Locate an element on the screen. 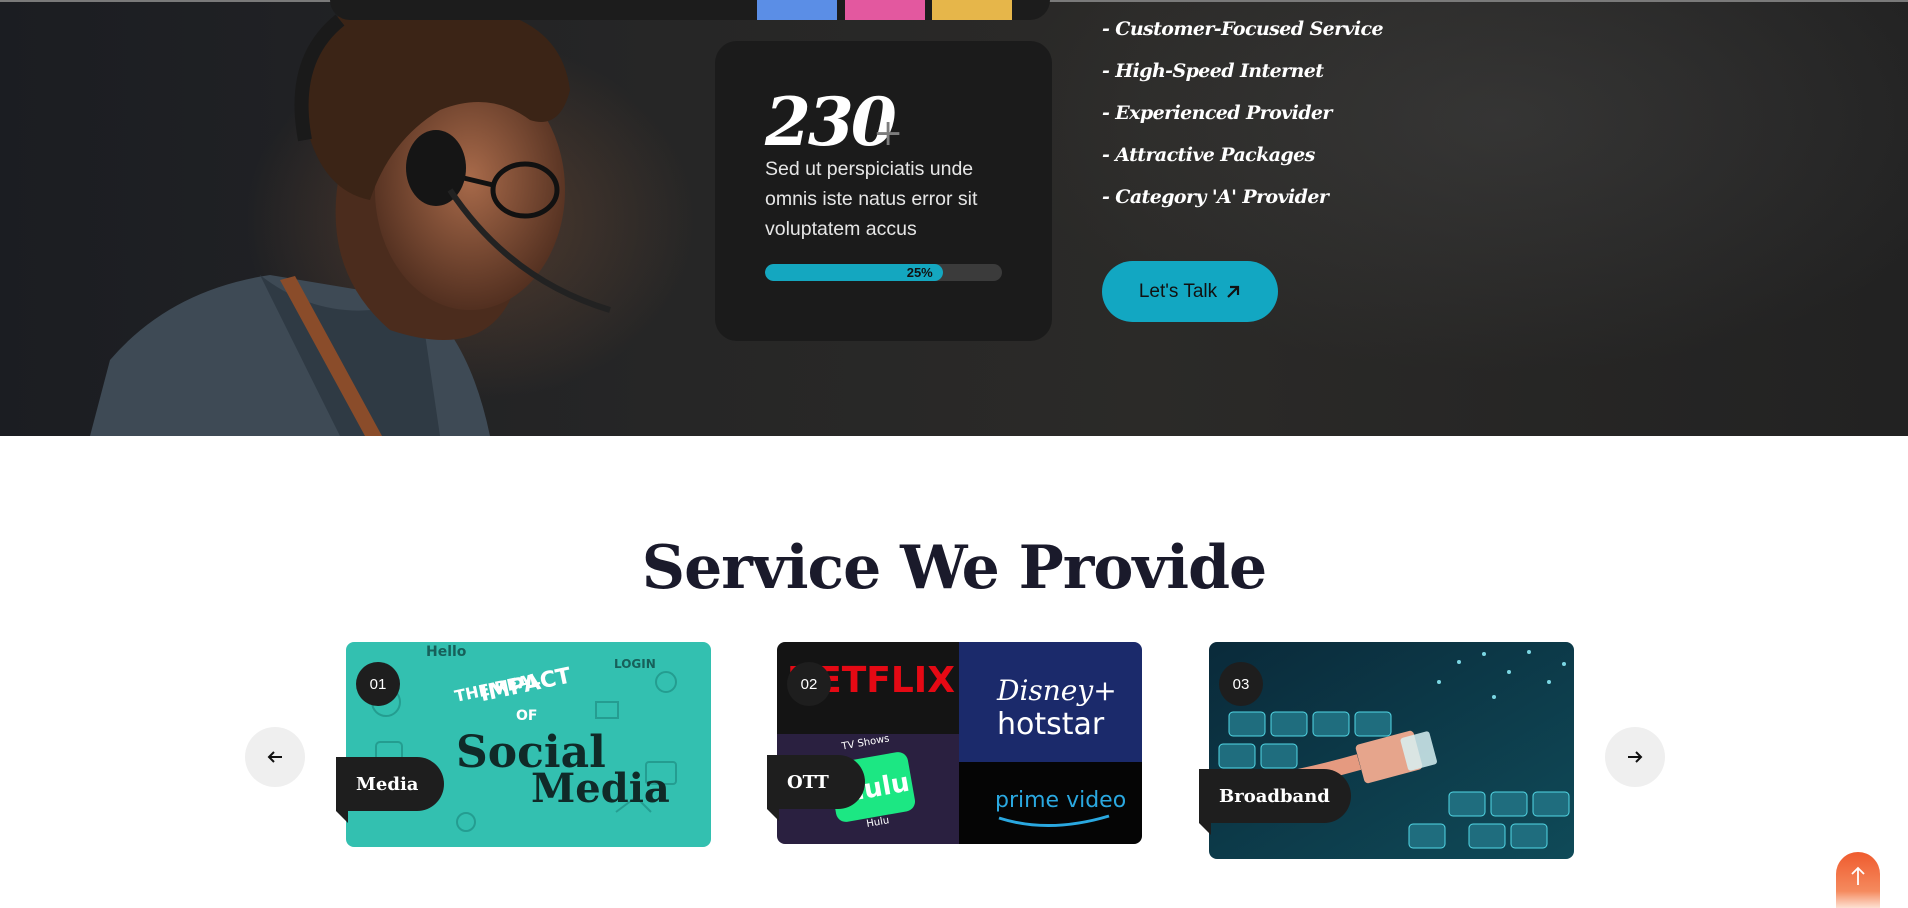 The width and height of the screenshot is (1908, 908). feature-item: - Experienced Provider is located at coordinates (1217, 113).